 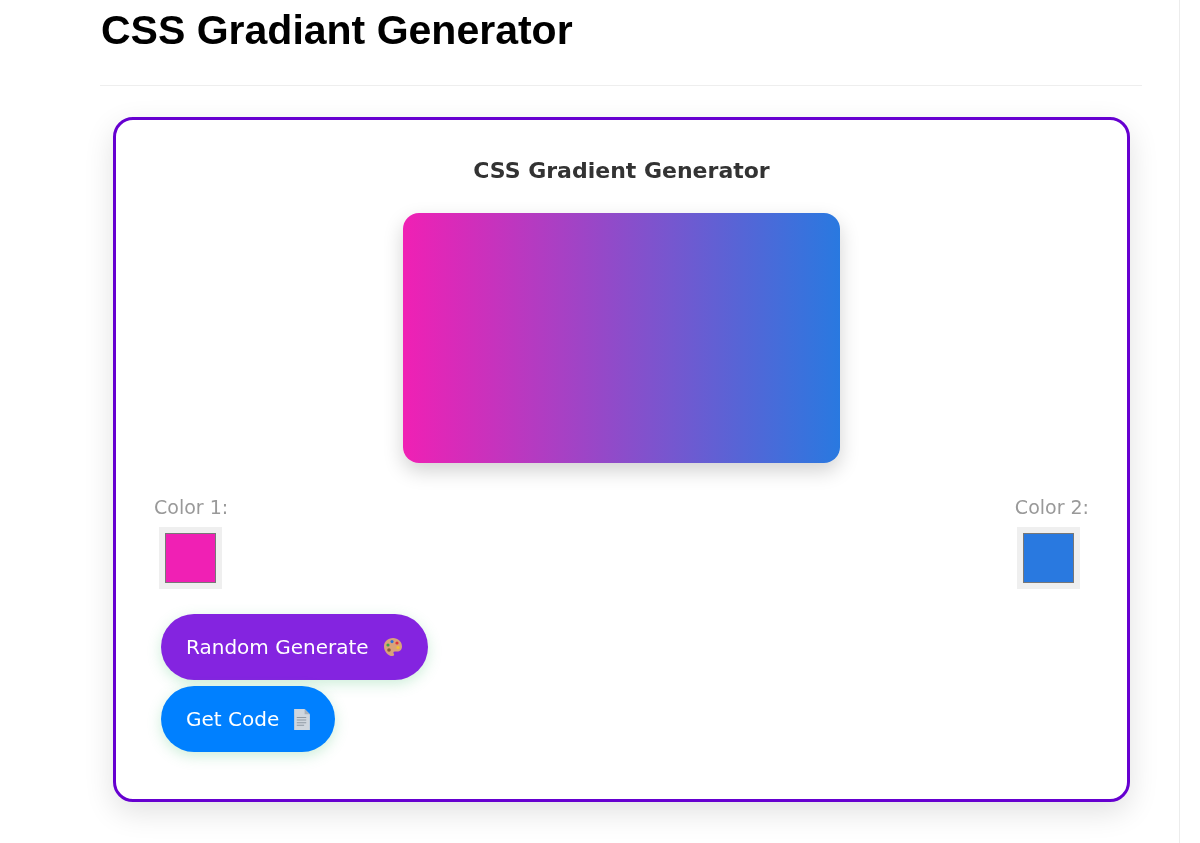 I want to click on color-label: Color 2:, so click(x=1051, y=507).